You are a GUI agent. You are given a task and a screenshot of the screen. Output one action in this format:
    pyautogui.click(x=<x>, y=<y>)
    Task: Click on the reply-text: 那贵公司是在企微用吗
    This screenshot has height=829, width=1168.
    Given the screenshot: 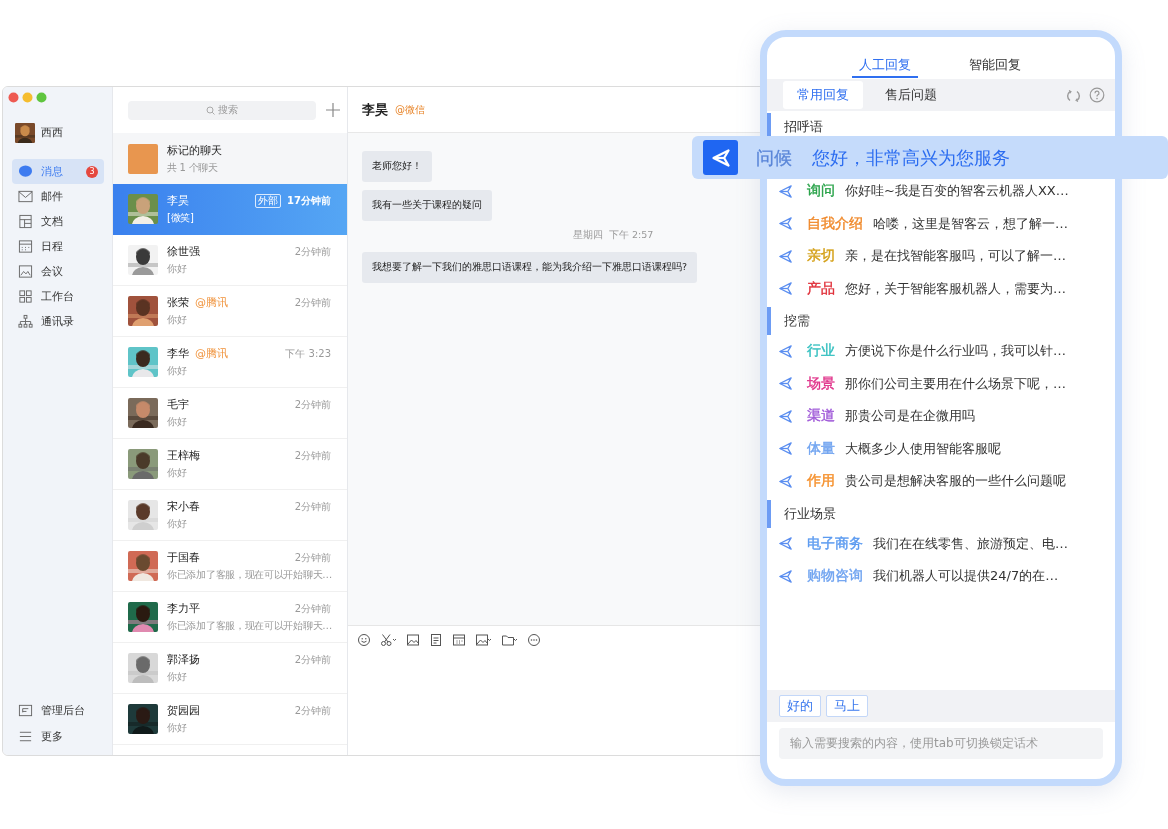 What is the action you would take?
    pyautogui.click(x=910, y=416)
    